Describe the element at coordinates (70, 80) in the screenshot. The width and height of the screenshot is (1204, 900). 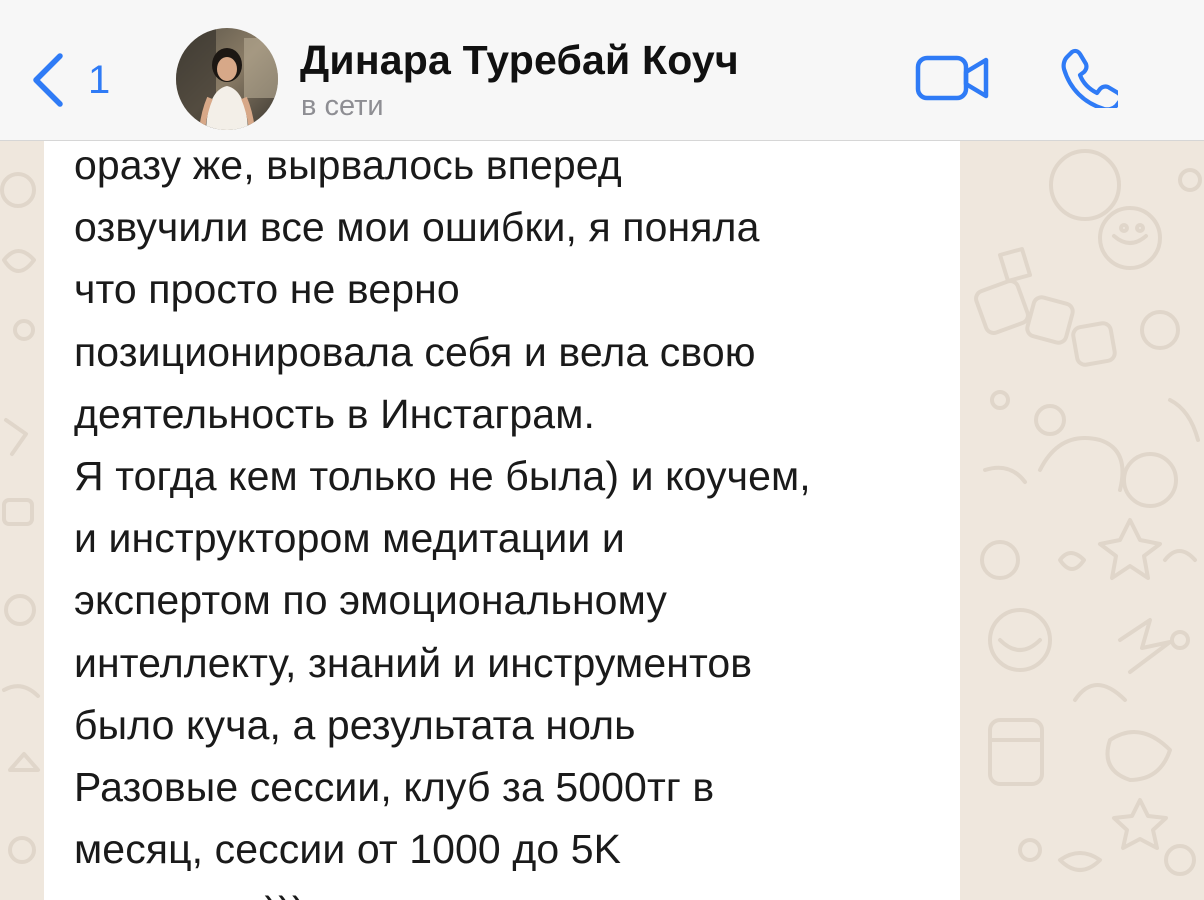
I see `back-button: 1` at that location.